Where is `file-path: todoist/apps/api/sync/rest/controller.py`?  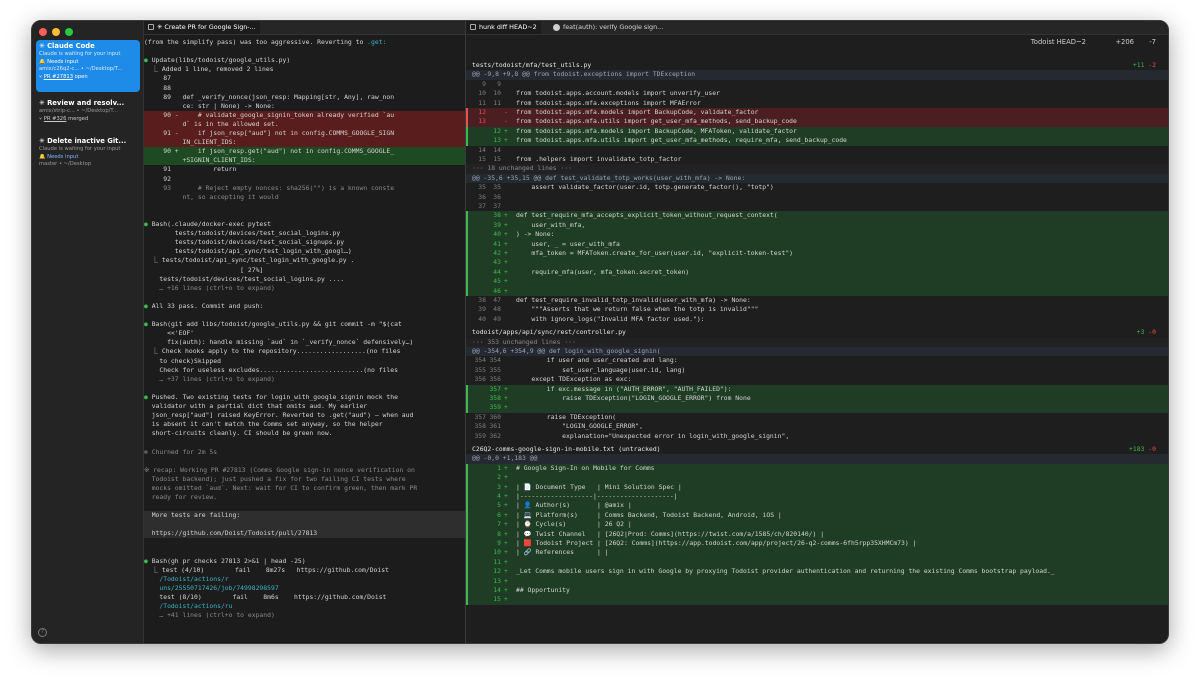
file-path: todoist/apps/api/sync/rest/controller.py is located at coordinates (549, 332).